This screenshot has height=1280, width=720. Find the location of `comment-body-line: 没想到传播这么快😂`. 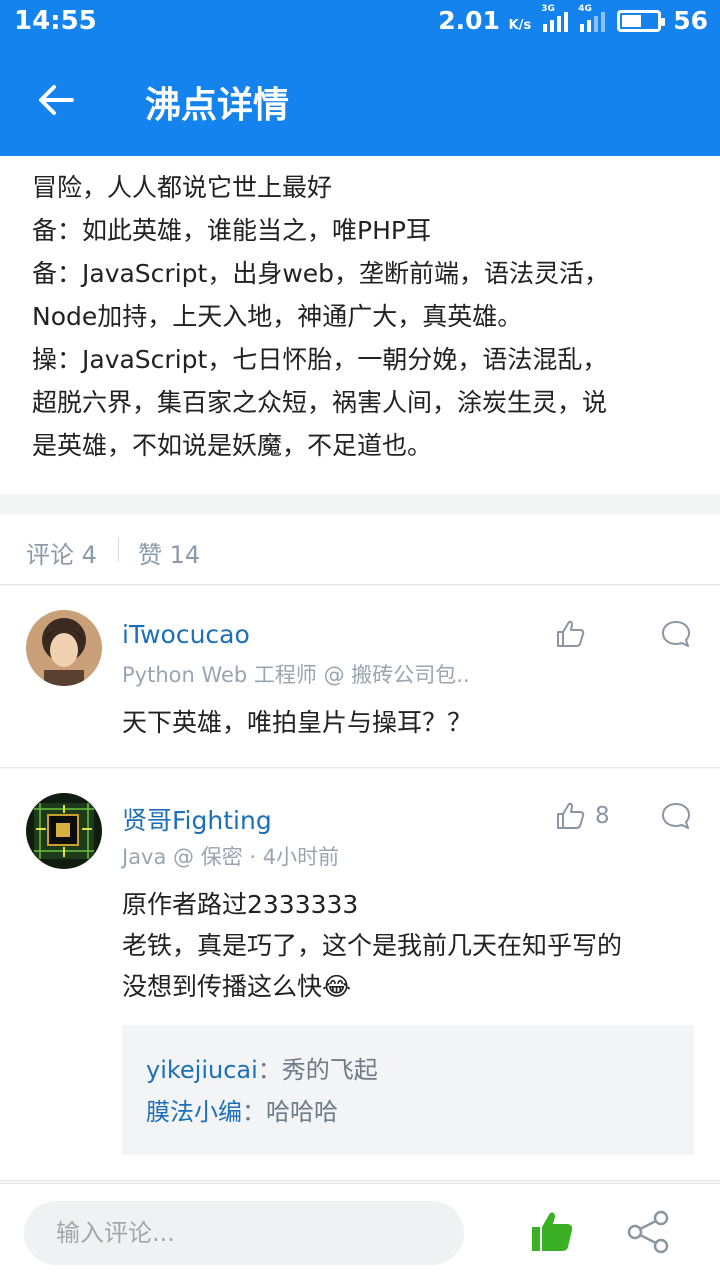

comment-body-line: 没想到传播这么快😂 is located at coordinates (237, 986).